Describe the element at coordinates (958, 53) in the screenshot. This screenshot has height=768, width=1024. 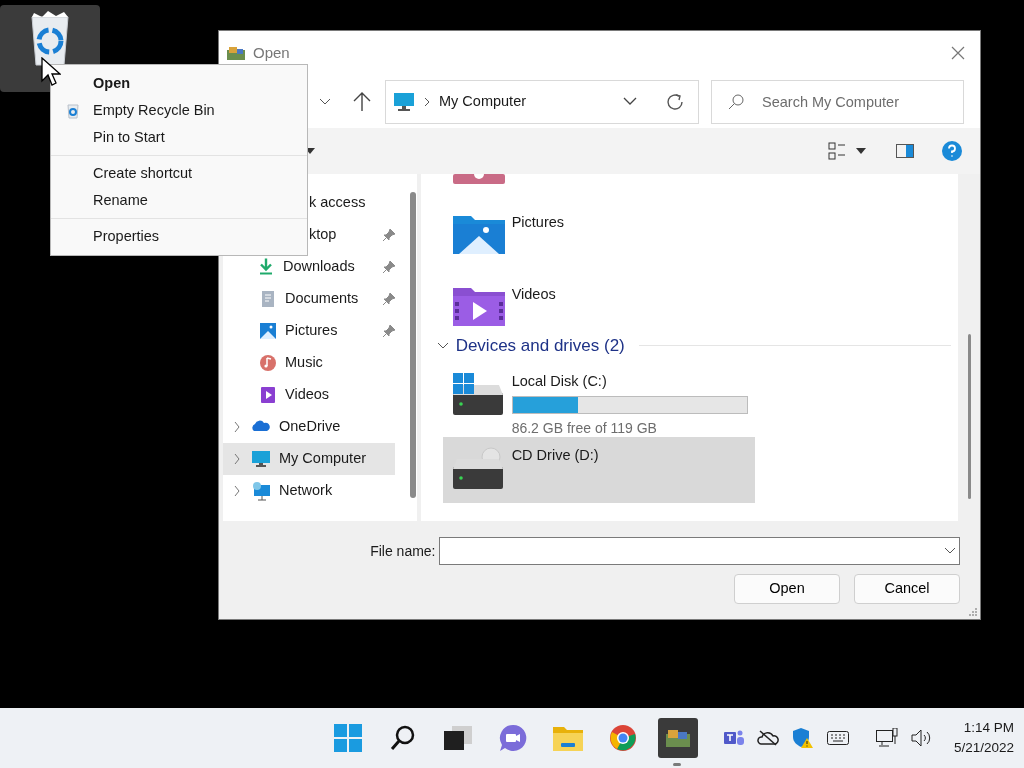
I see `close-icon` at that location.